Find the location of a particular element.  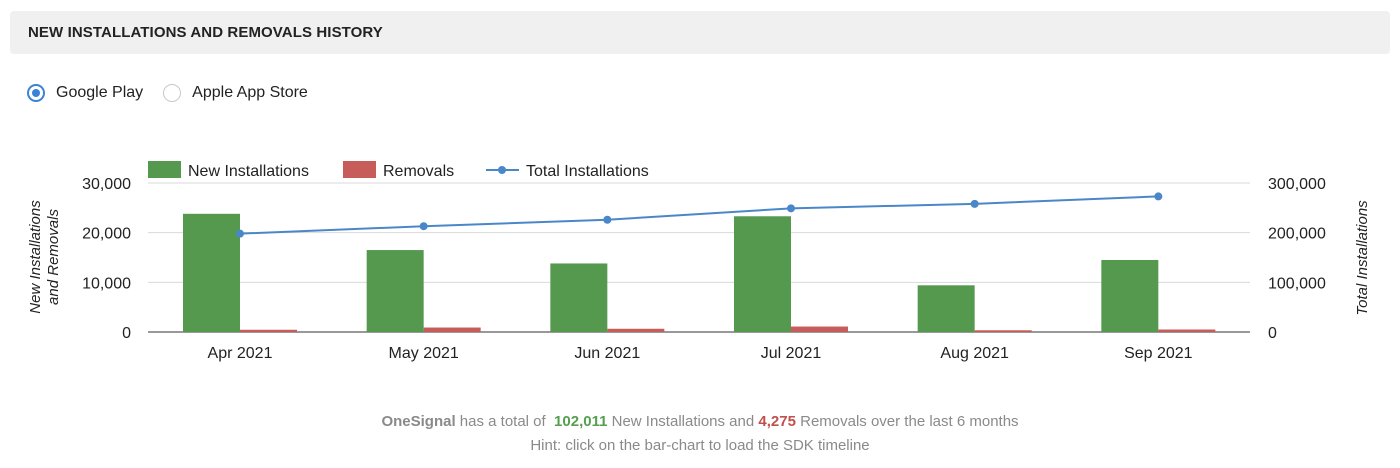

summary-text-2: New Installations and is located at coordinates (683, 421).